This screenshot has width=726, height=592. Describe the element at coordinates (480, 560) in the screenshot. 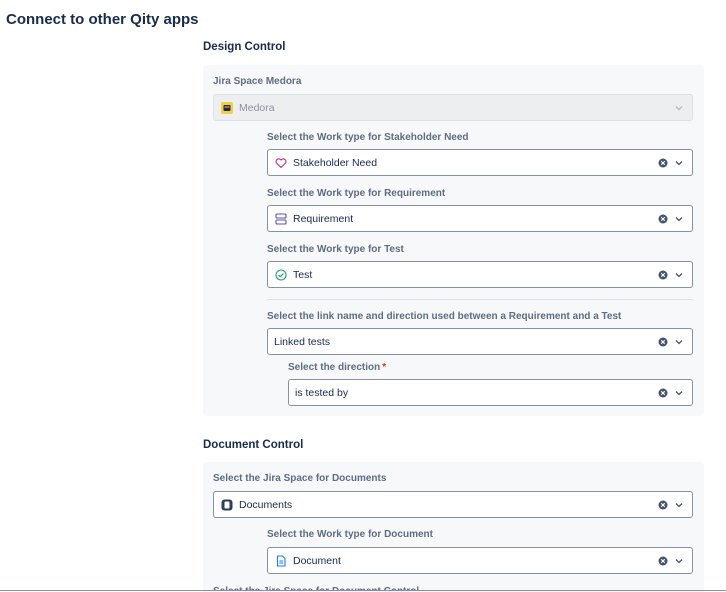

I see `document-type-select: Document` at that location.